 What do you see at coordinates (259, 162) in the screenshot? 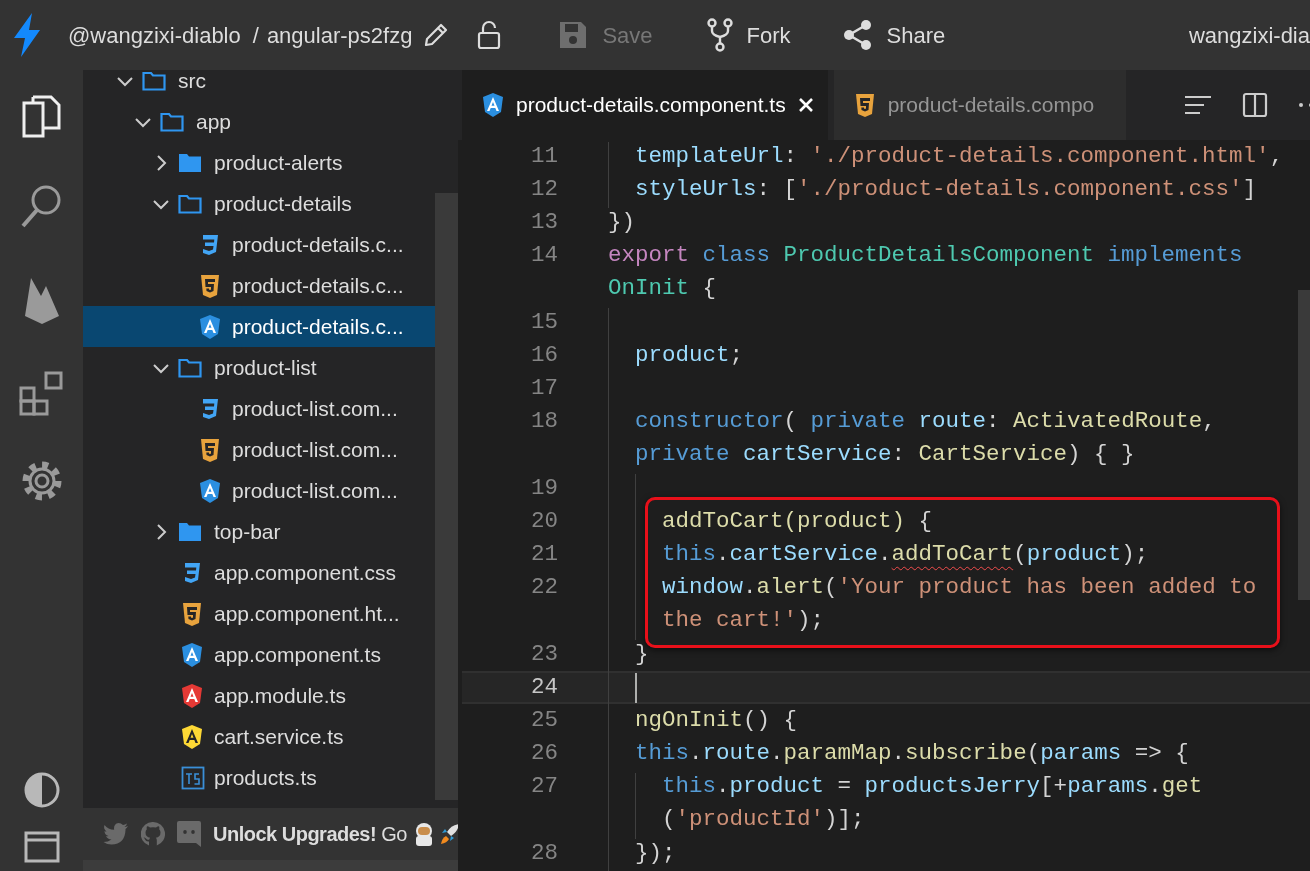
I see `tree-item: product-alerts` at bounding box center [259, 162].